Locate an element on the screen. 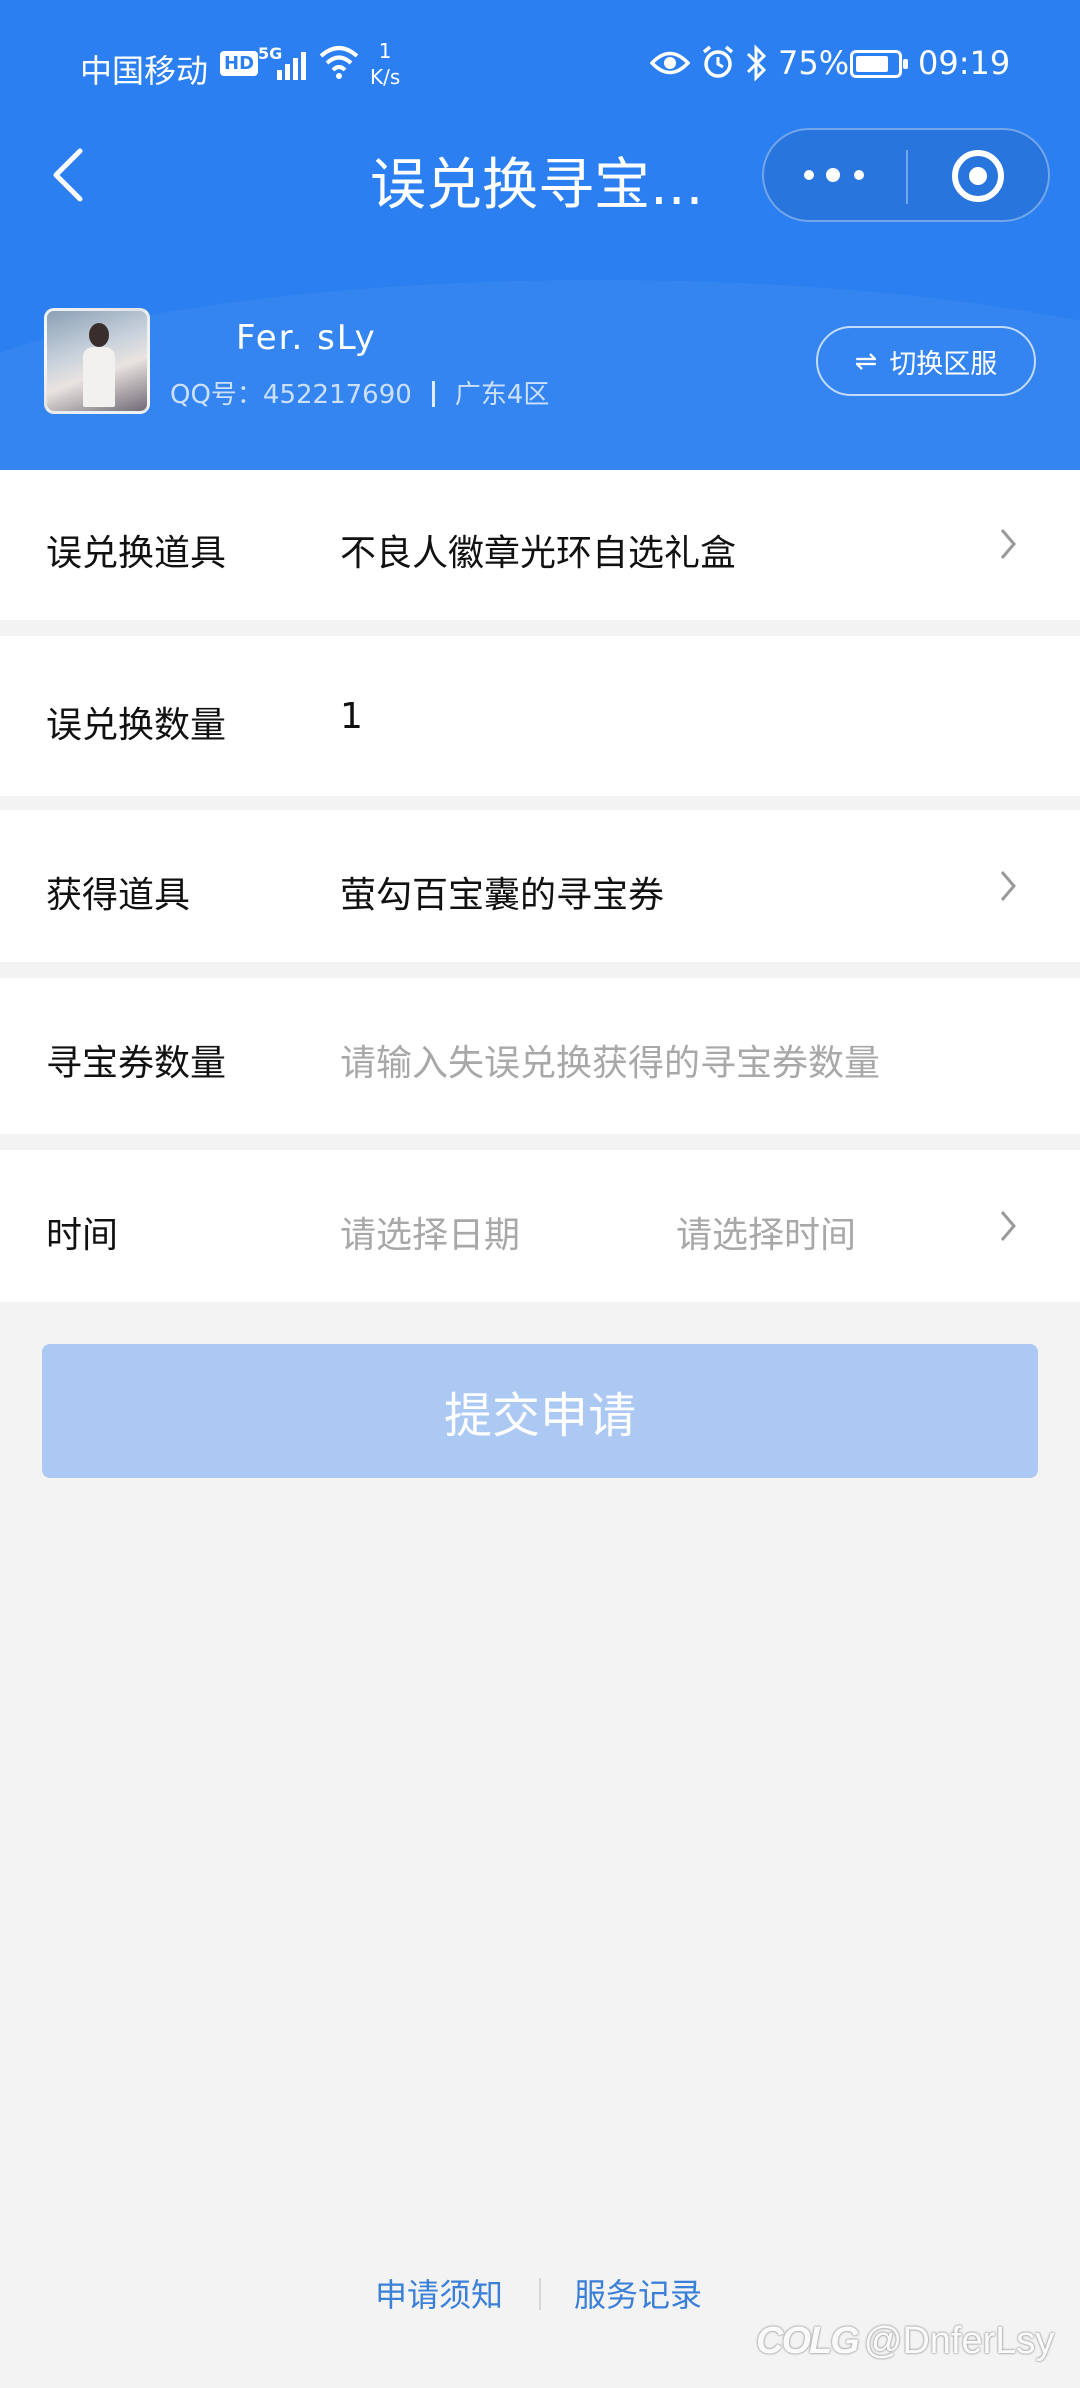 Image resolution: width=1080 pixels, height=2388 pixels. user-name: Fer. sLy is located at coordinates (306, 338).